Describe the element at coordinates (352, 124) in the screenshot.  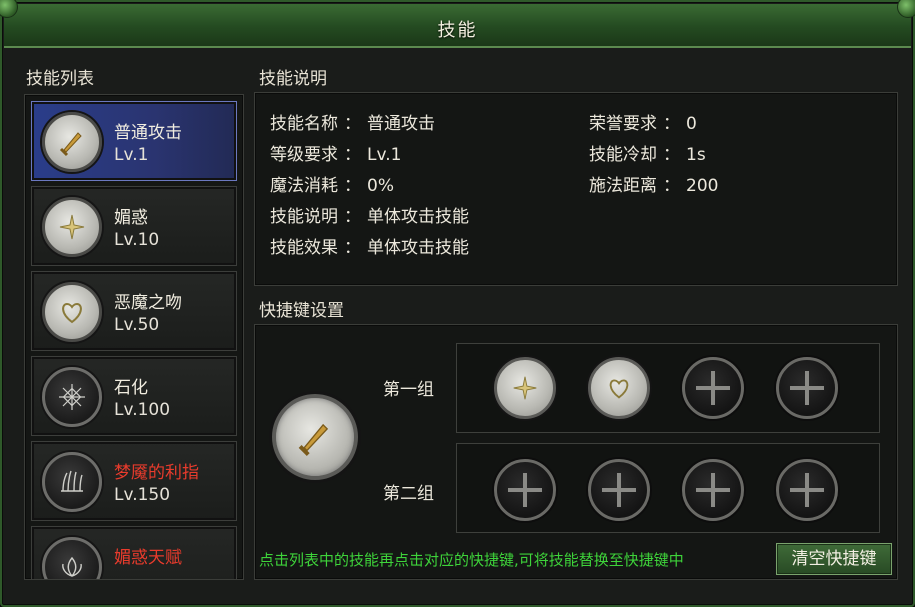
I see `desc-row: 技能名称：普通攻击` at that location.